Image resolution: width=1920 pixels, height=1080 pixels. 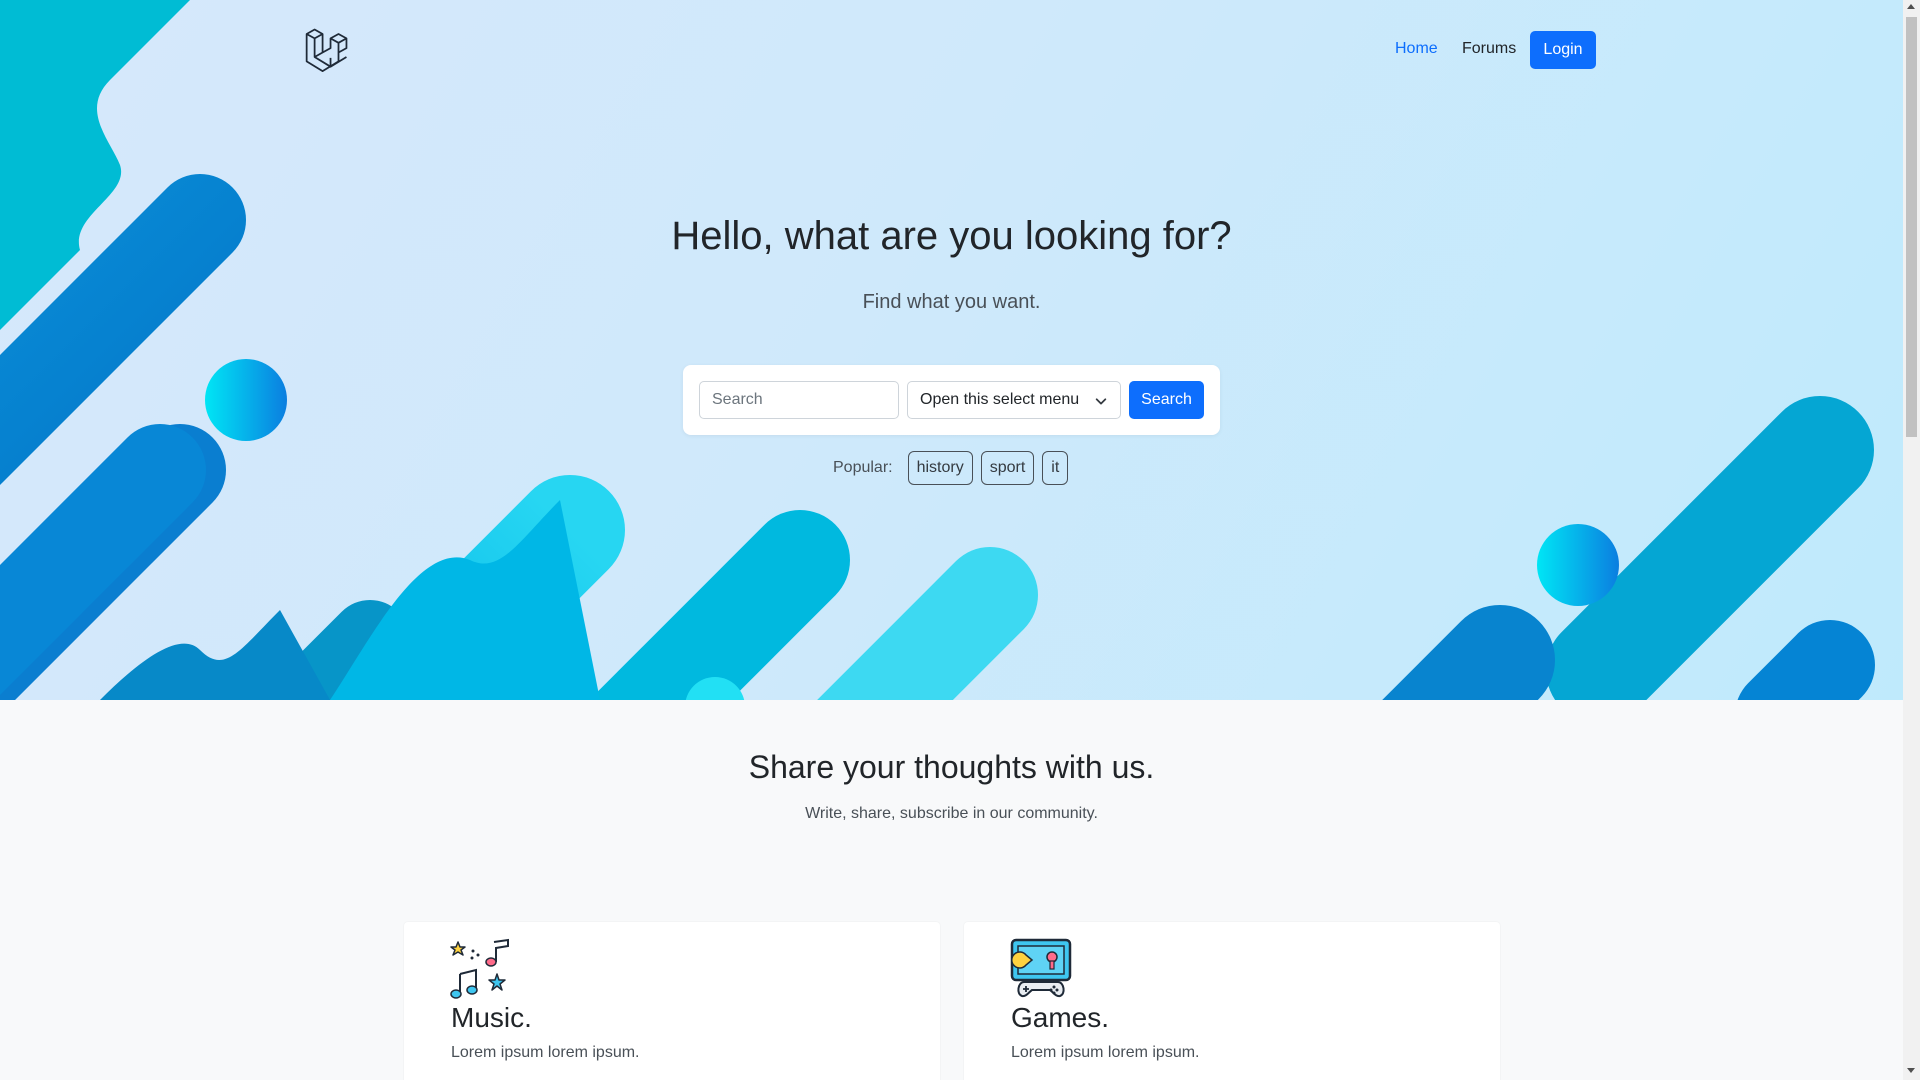 What do you see at coordinates (1911, 227) in the screenshot?
I see `scroll-thumb` at bounding box center [1911, 227].